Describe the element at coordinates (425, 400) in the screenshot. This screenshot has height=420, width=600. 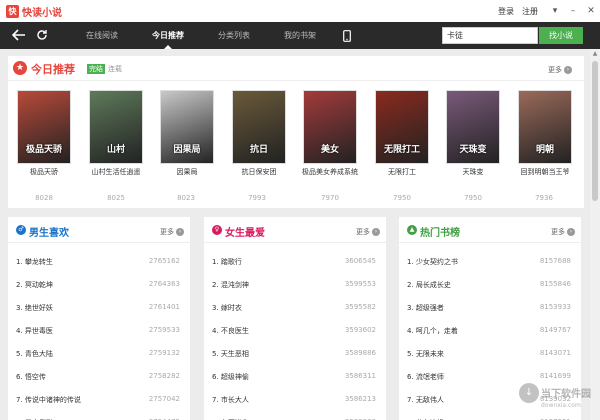
I see `ranking-book-name: 7. 无敌伟人` at that location.